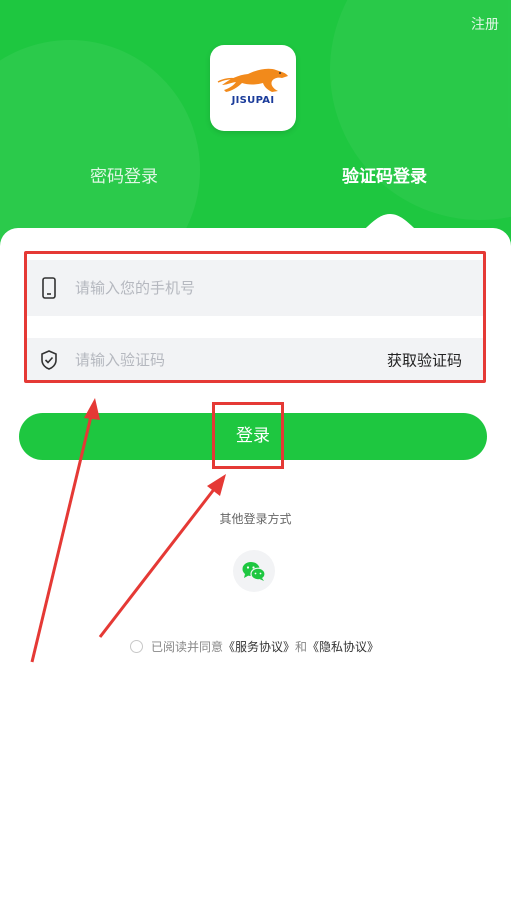 This screenshot has width=511, height=897. Describe the element at coordinates (248, 435) in the screenshot. I see `annotation-box-login` at that location.